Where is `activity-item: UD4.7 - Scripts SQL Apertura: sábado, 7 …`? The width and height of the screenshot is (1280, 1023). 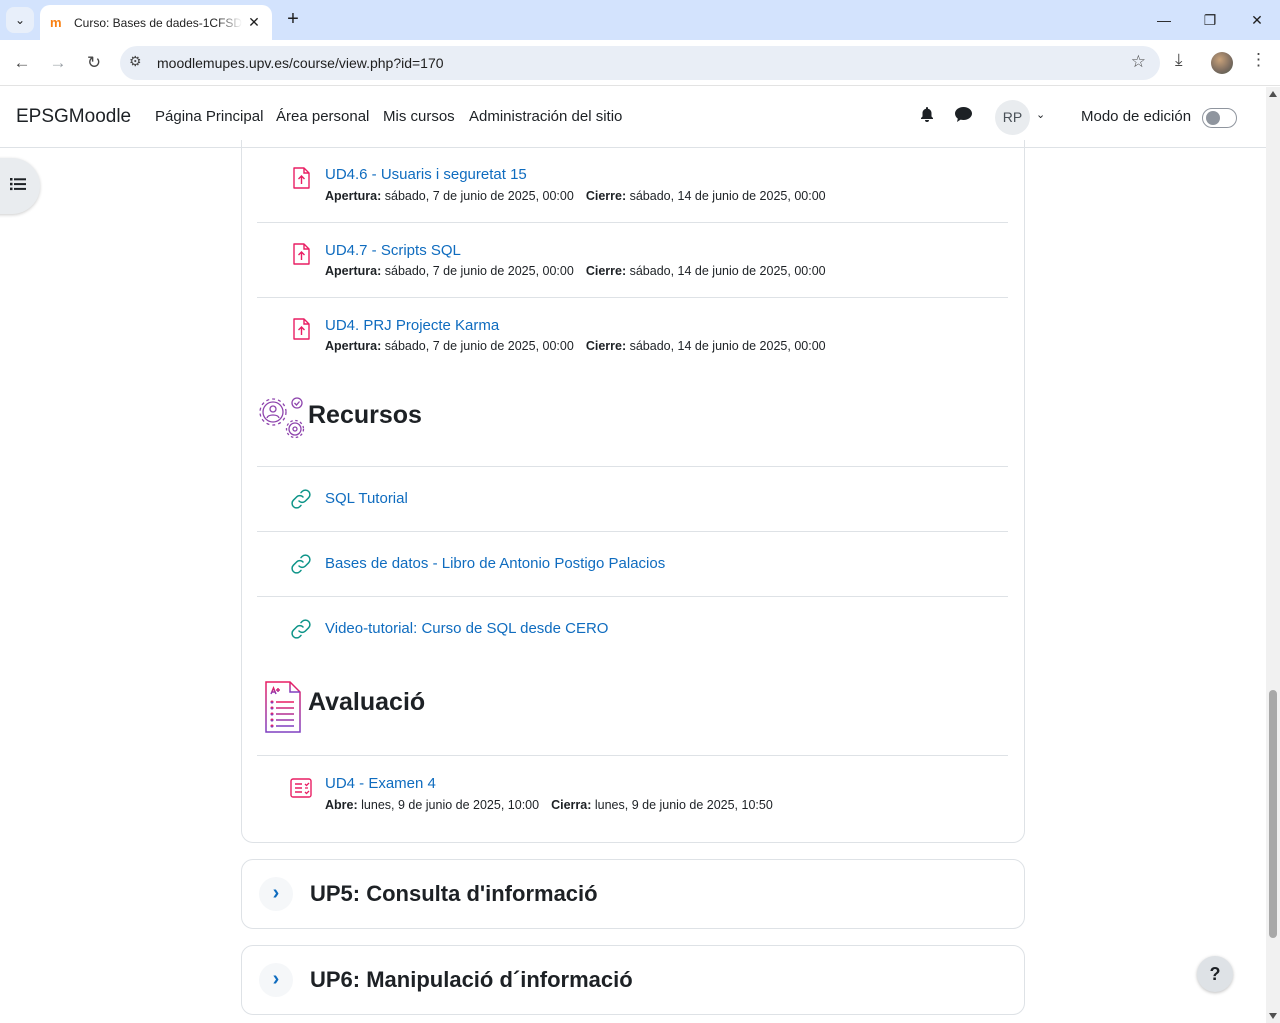 activity-item: UD4.7 - Scripts SQL Apertura: sábado, 7 … is located at coordinates (632, 260).